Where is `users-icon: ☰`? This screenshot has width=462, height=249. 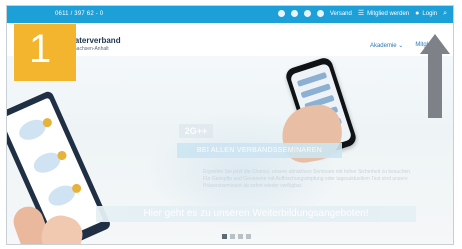 users-icon: ☰ is located at coordinates (361, 13).